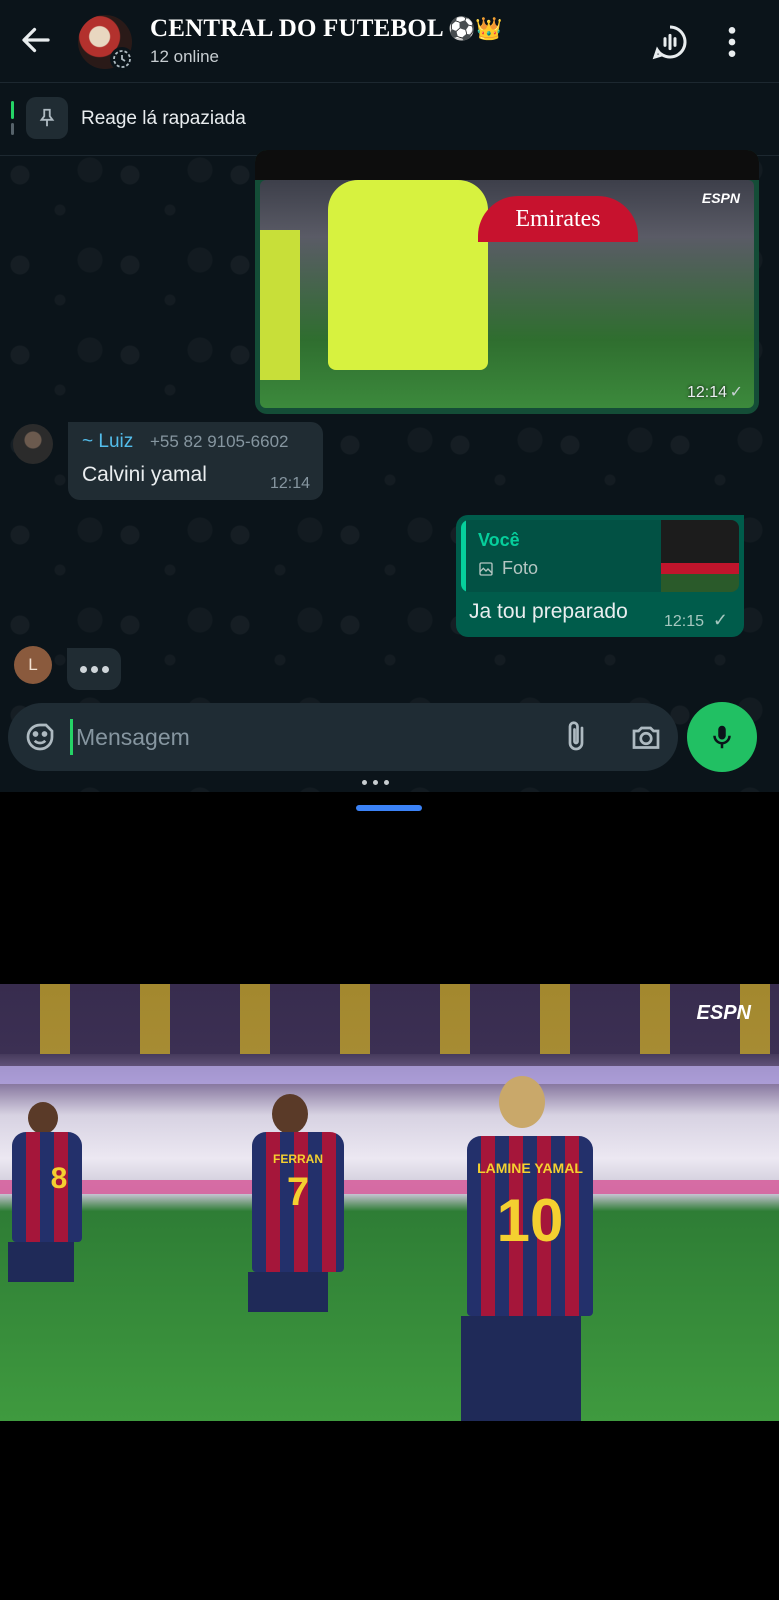 The width and height of the screenshot is (779, 1600). What do you see at coordinates (499, 540) in the screenshot?
I see `quote-author: Você` at bounding box center [499, 540].